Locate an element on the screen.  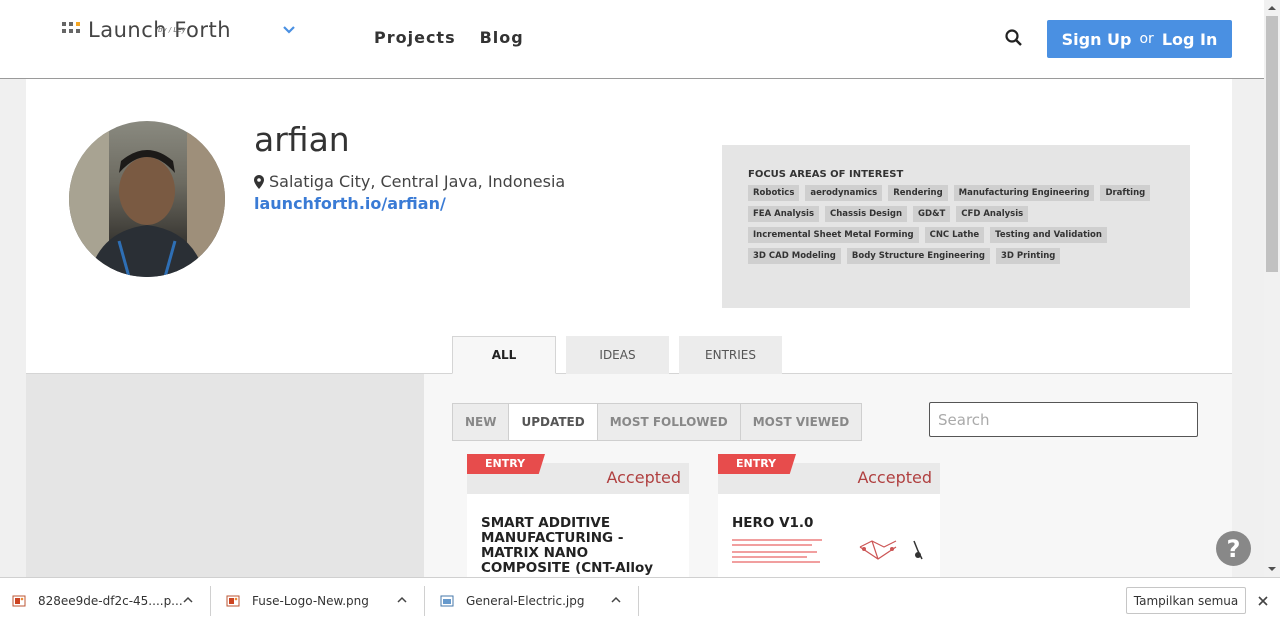
focus-tag: Robotics is located at coordinates (774, 193).